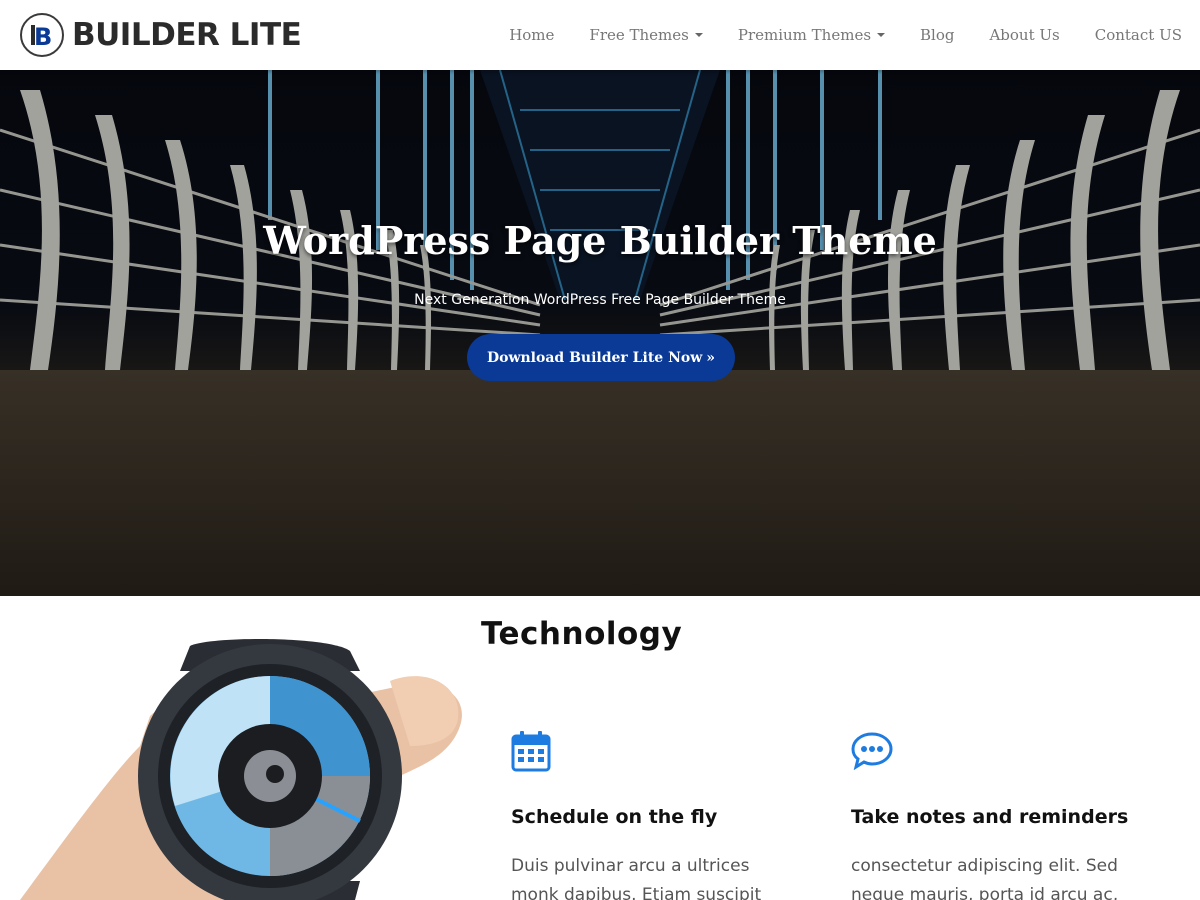 The image size is (1200, 900). Describe the element at coordinates (594, 357) in the screenshot. I see `download-button-label: Download Builder Lite Now` at that location.